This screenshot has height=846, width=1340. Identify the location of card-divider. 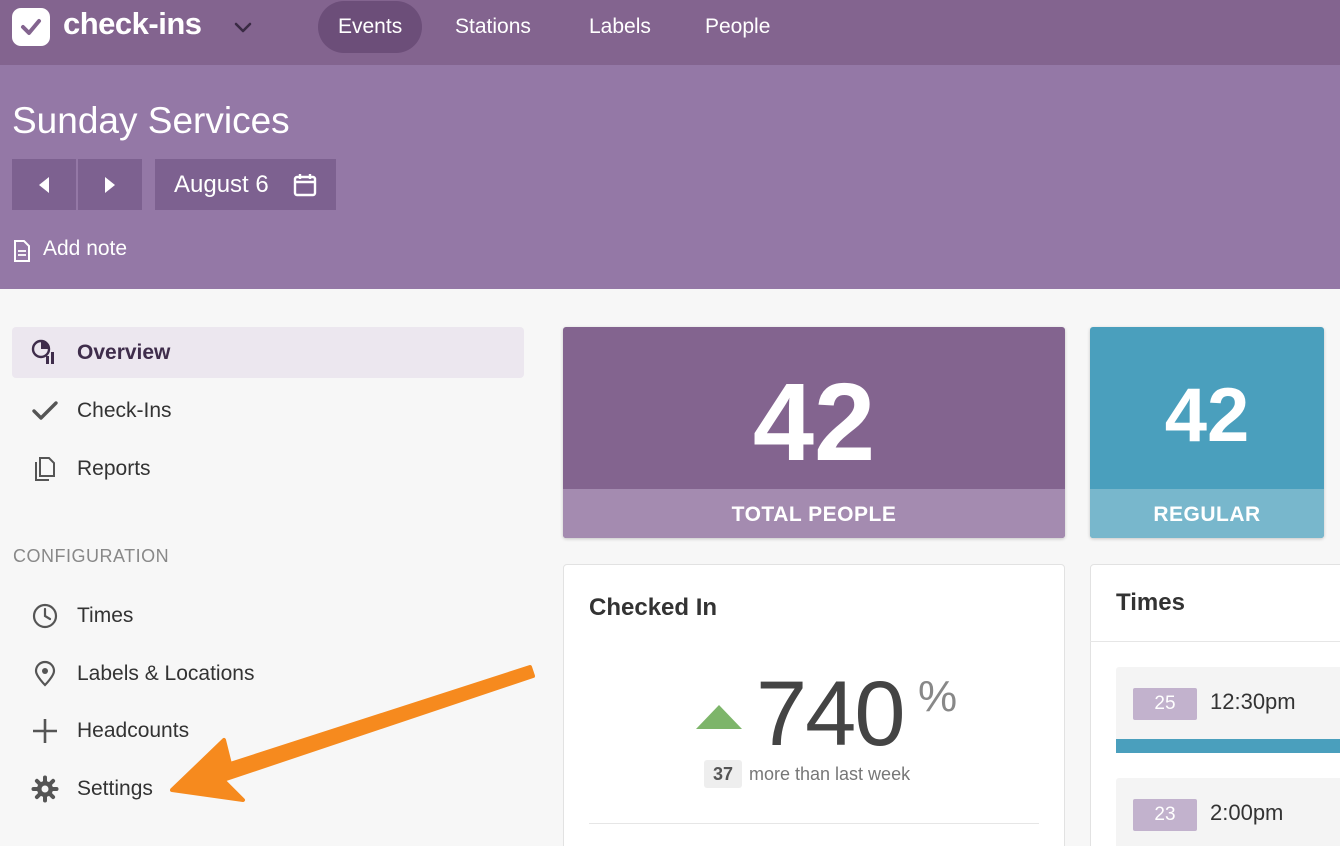
(814, 823).